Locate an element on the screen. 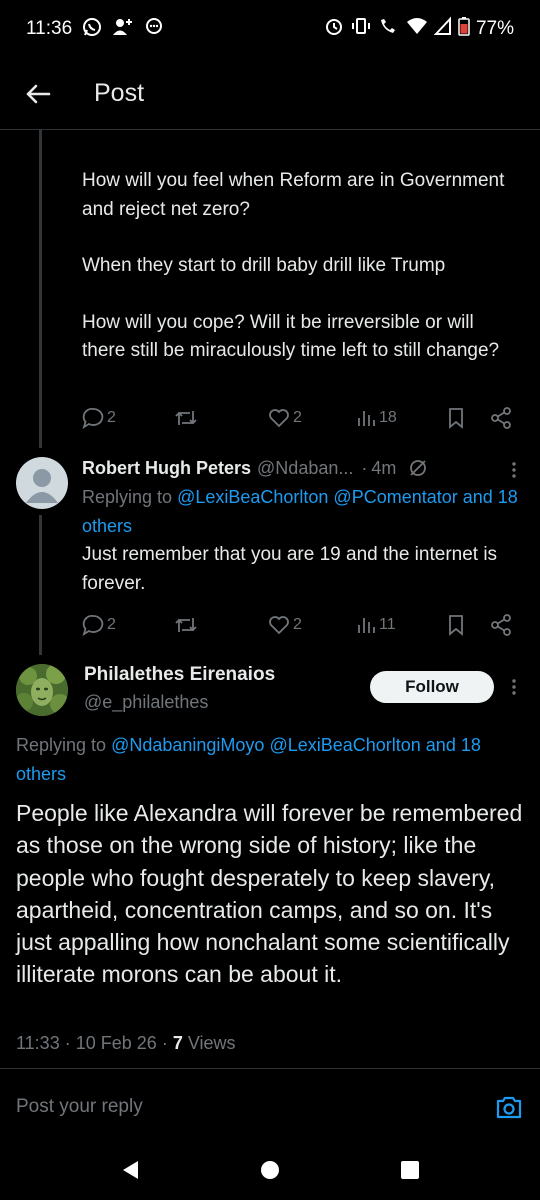 The width and height of the screenshot is (540, 1200). post-time: 11:33 is located at coordinates (38, 1043).